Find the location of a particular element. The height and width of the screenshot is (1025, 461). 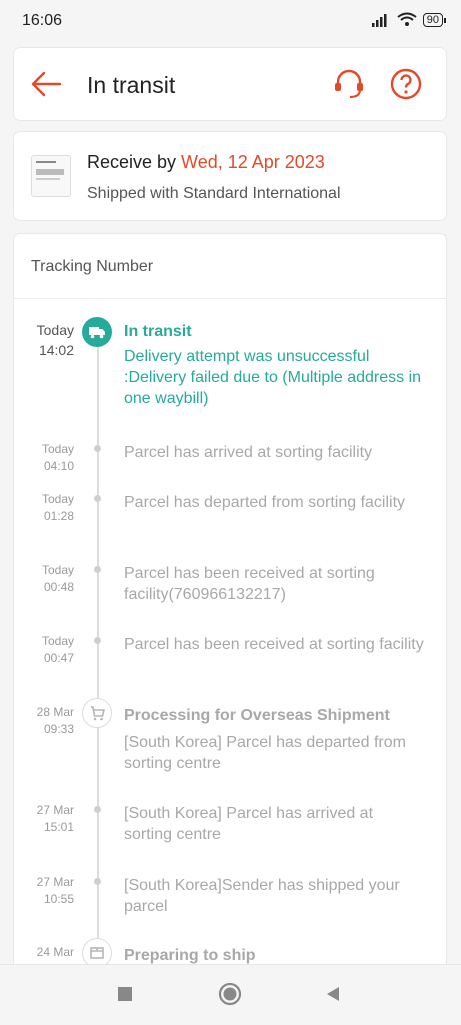

recents-icon is located at coordinates (125, 994).